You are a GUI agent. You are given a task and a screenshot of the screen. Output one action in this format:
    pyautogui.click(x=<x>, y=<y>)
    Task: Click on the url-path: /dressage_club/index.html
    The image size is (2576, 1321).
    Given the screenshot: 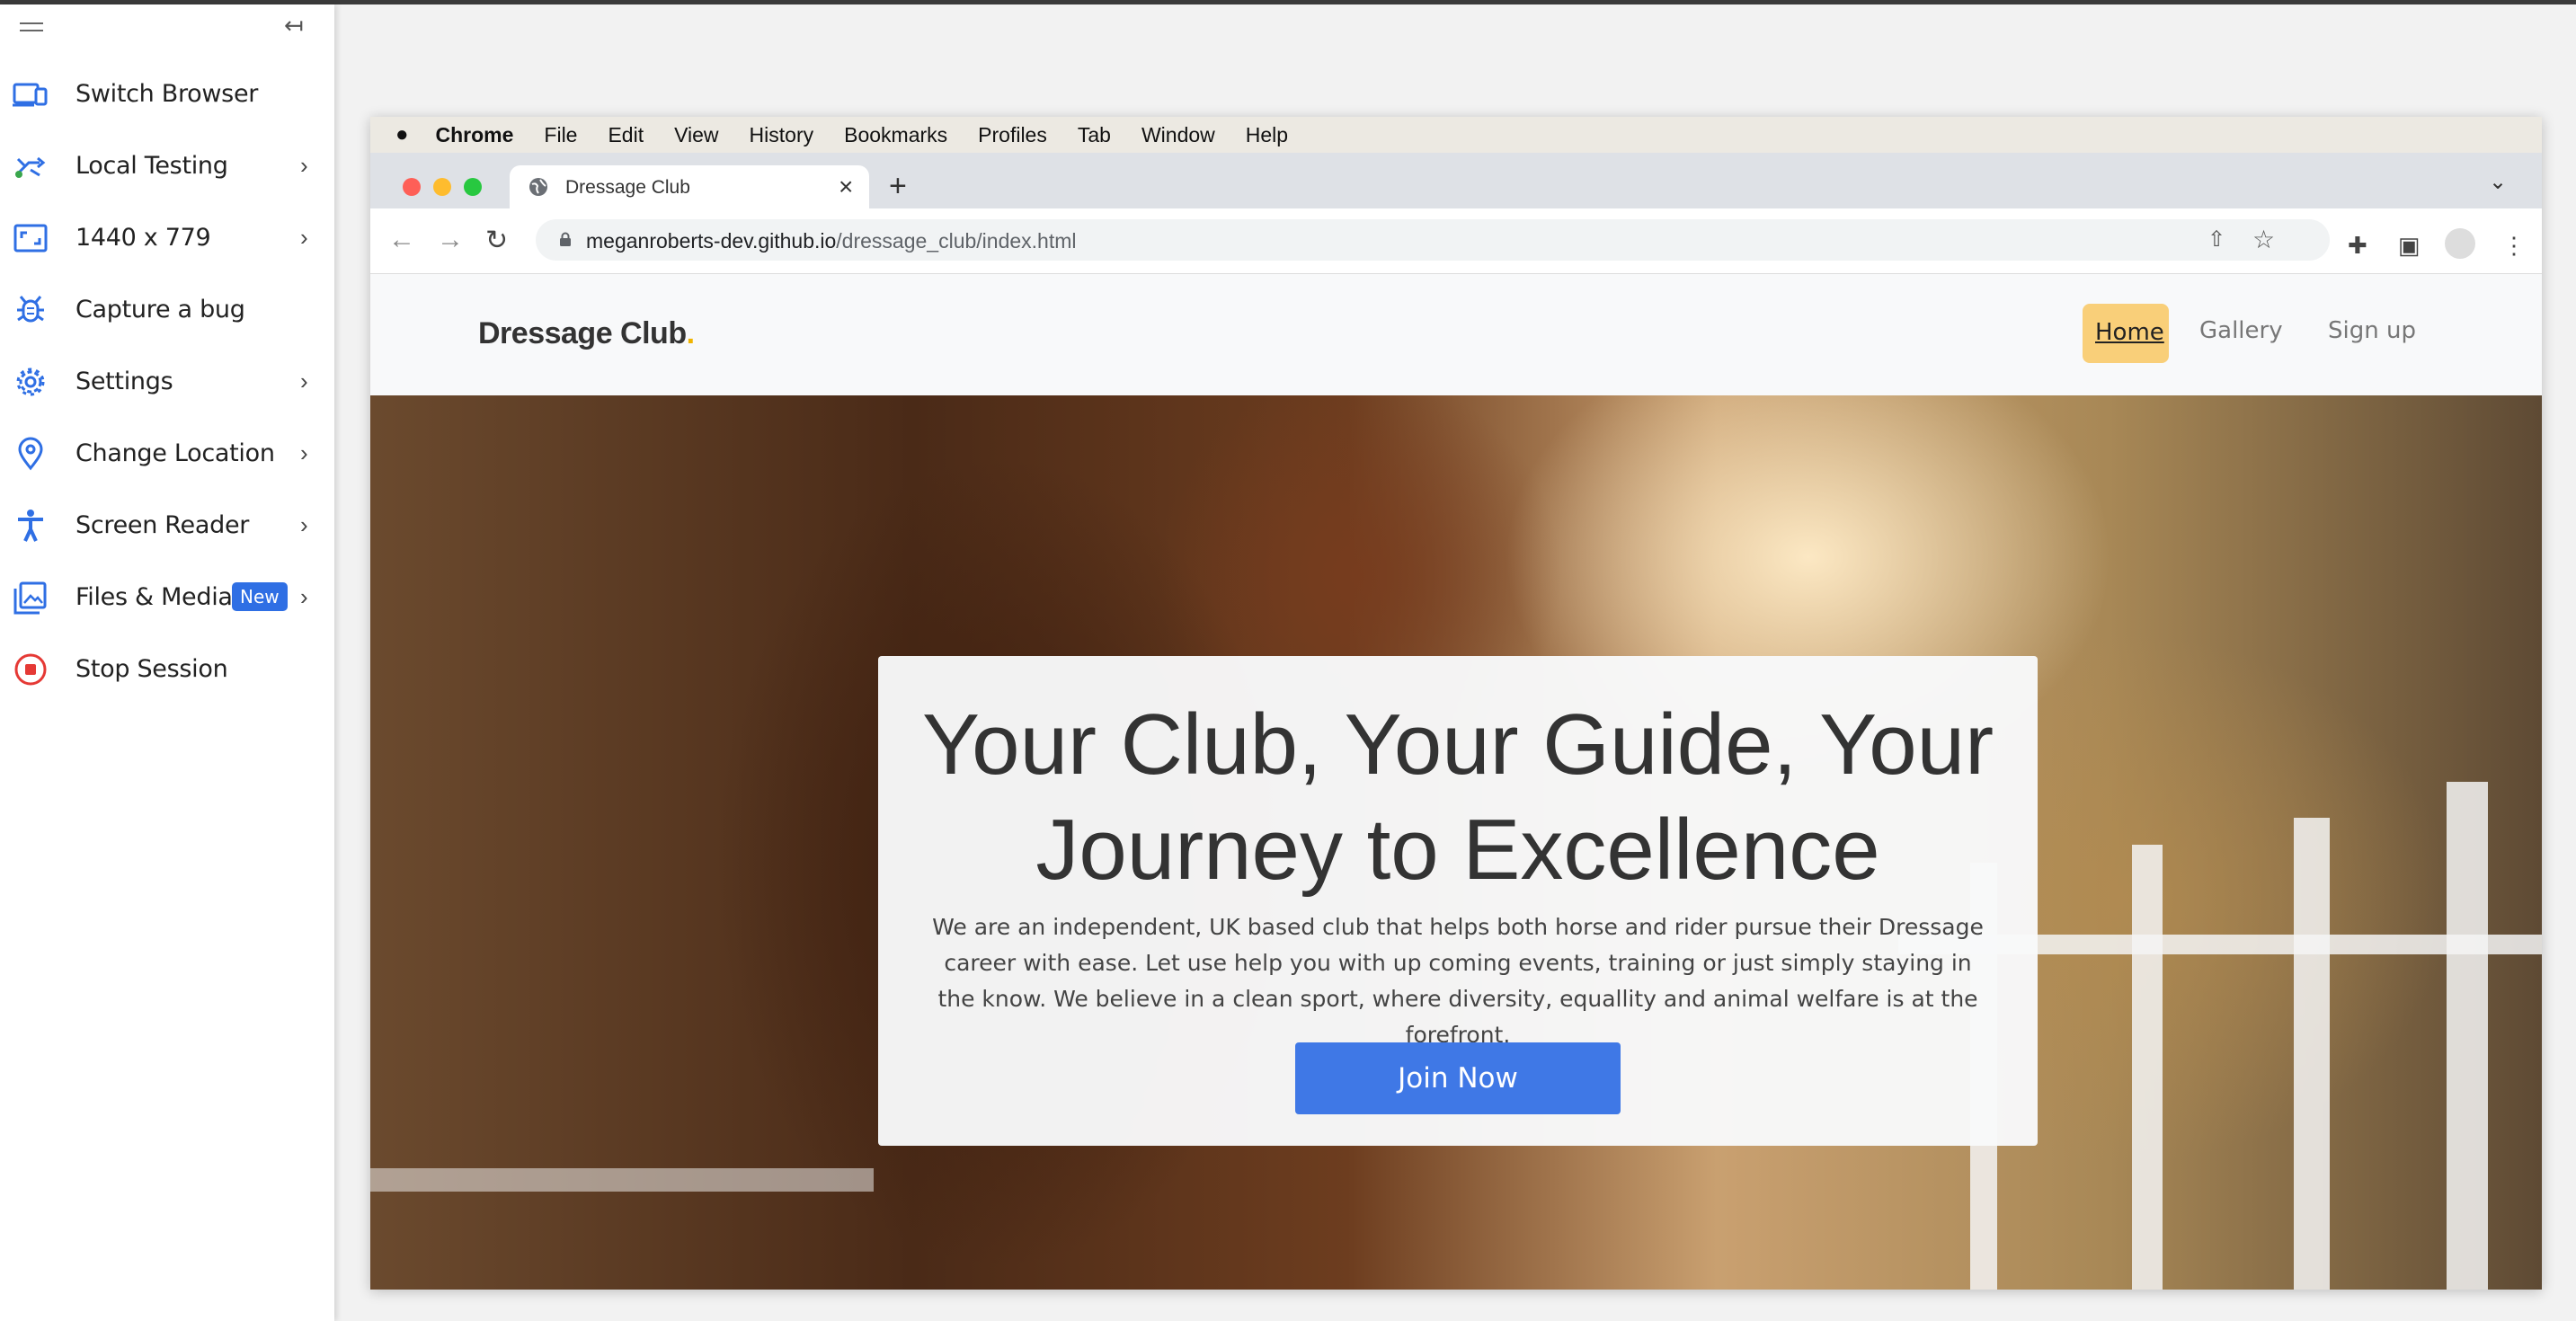 What is the action you would take?
    pyautogui.click(x=956, y=241)
    